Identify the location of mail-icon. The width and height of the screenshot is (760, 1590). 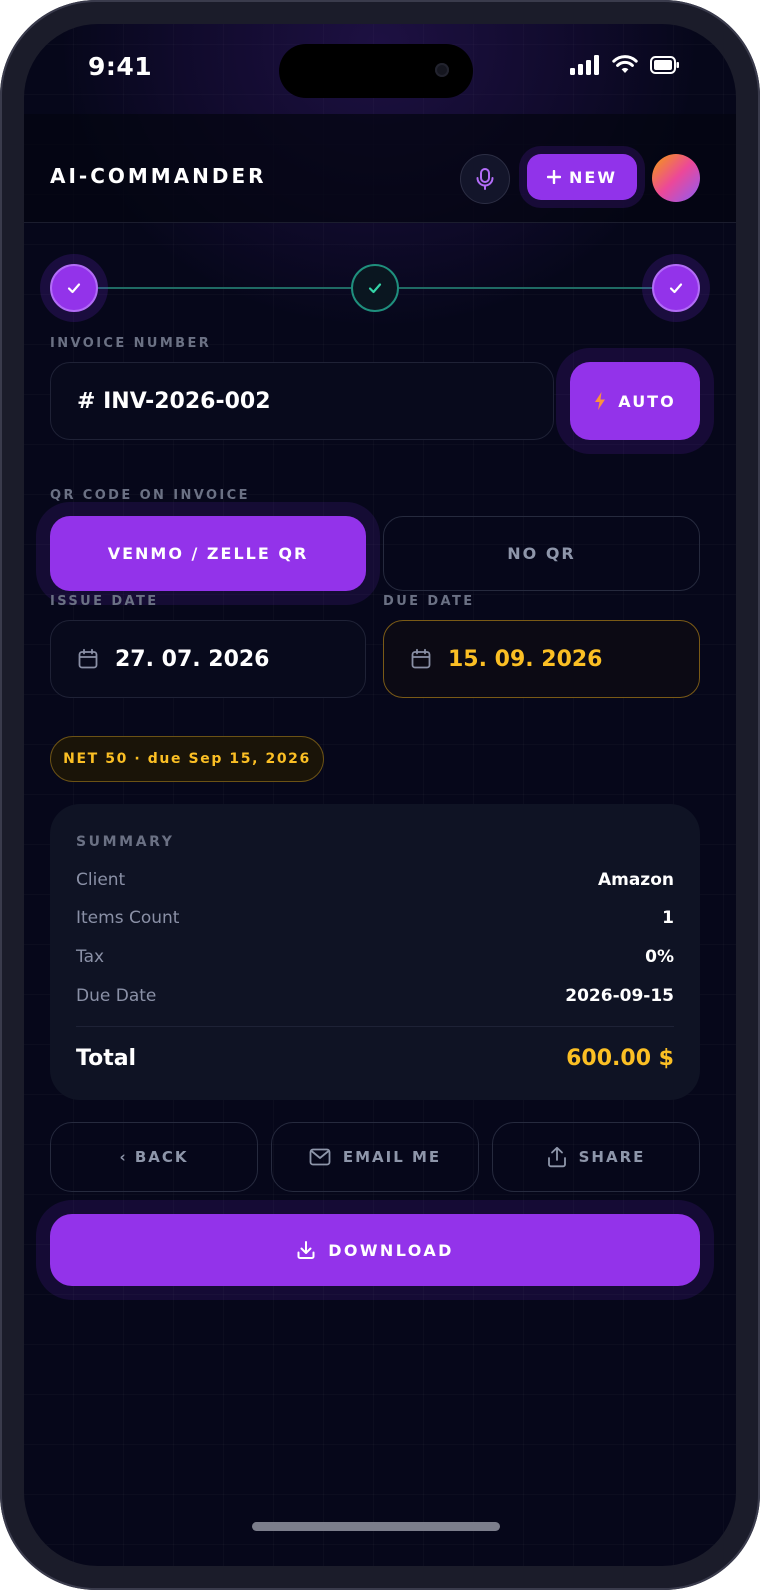
(320, 1157).